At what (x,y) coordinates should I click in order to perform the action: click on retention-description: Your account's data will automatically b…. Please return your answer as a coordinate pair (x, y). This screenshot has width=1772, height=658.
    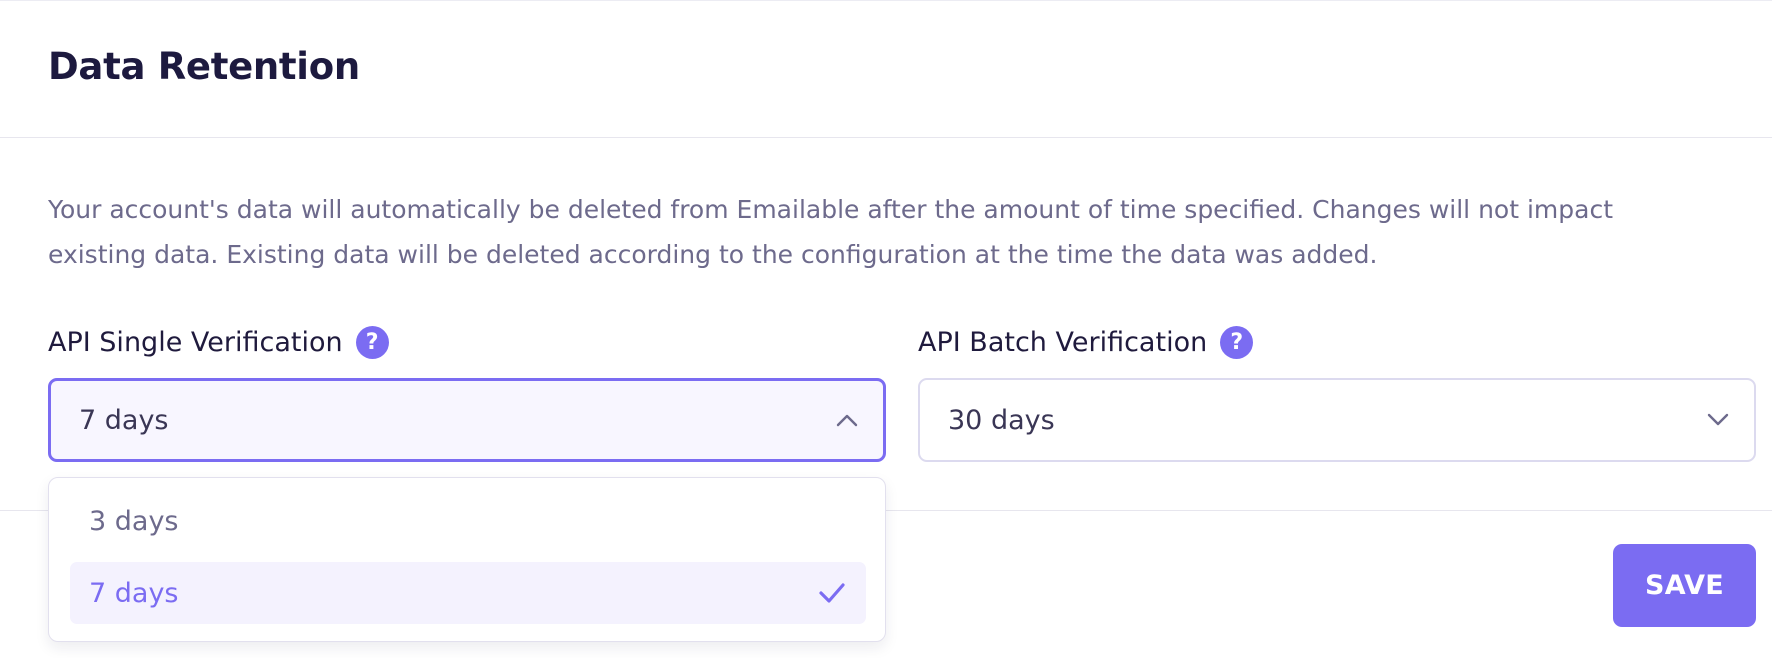
    Looking at the image, I should click on (830, 232).